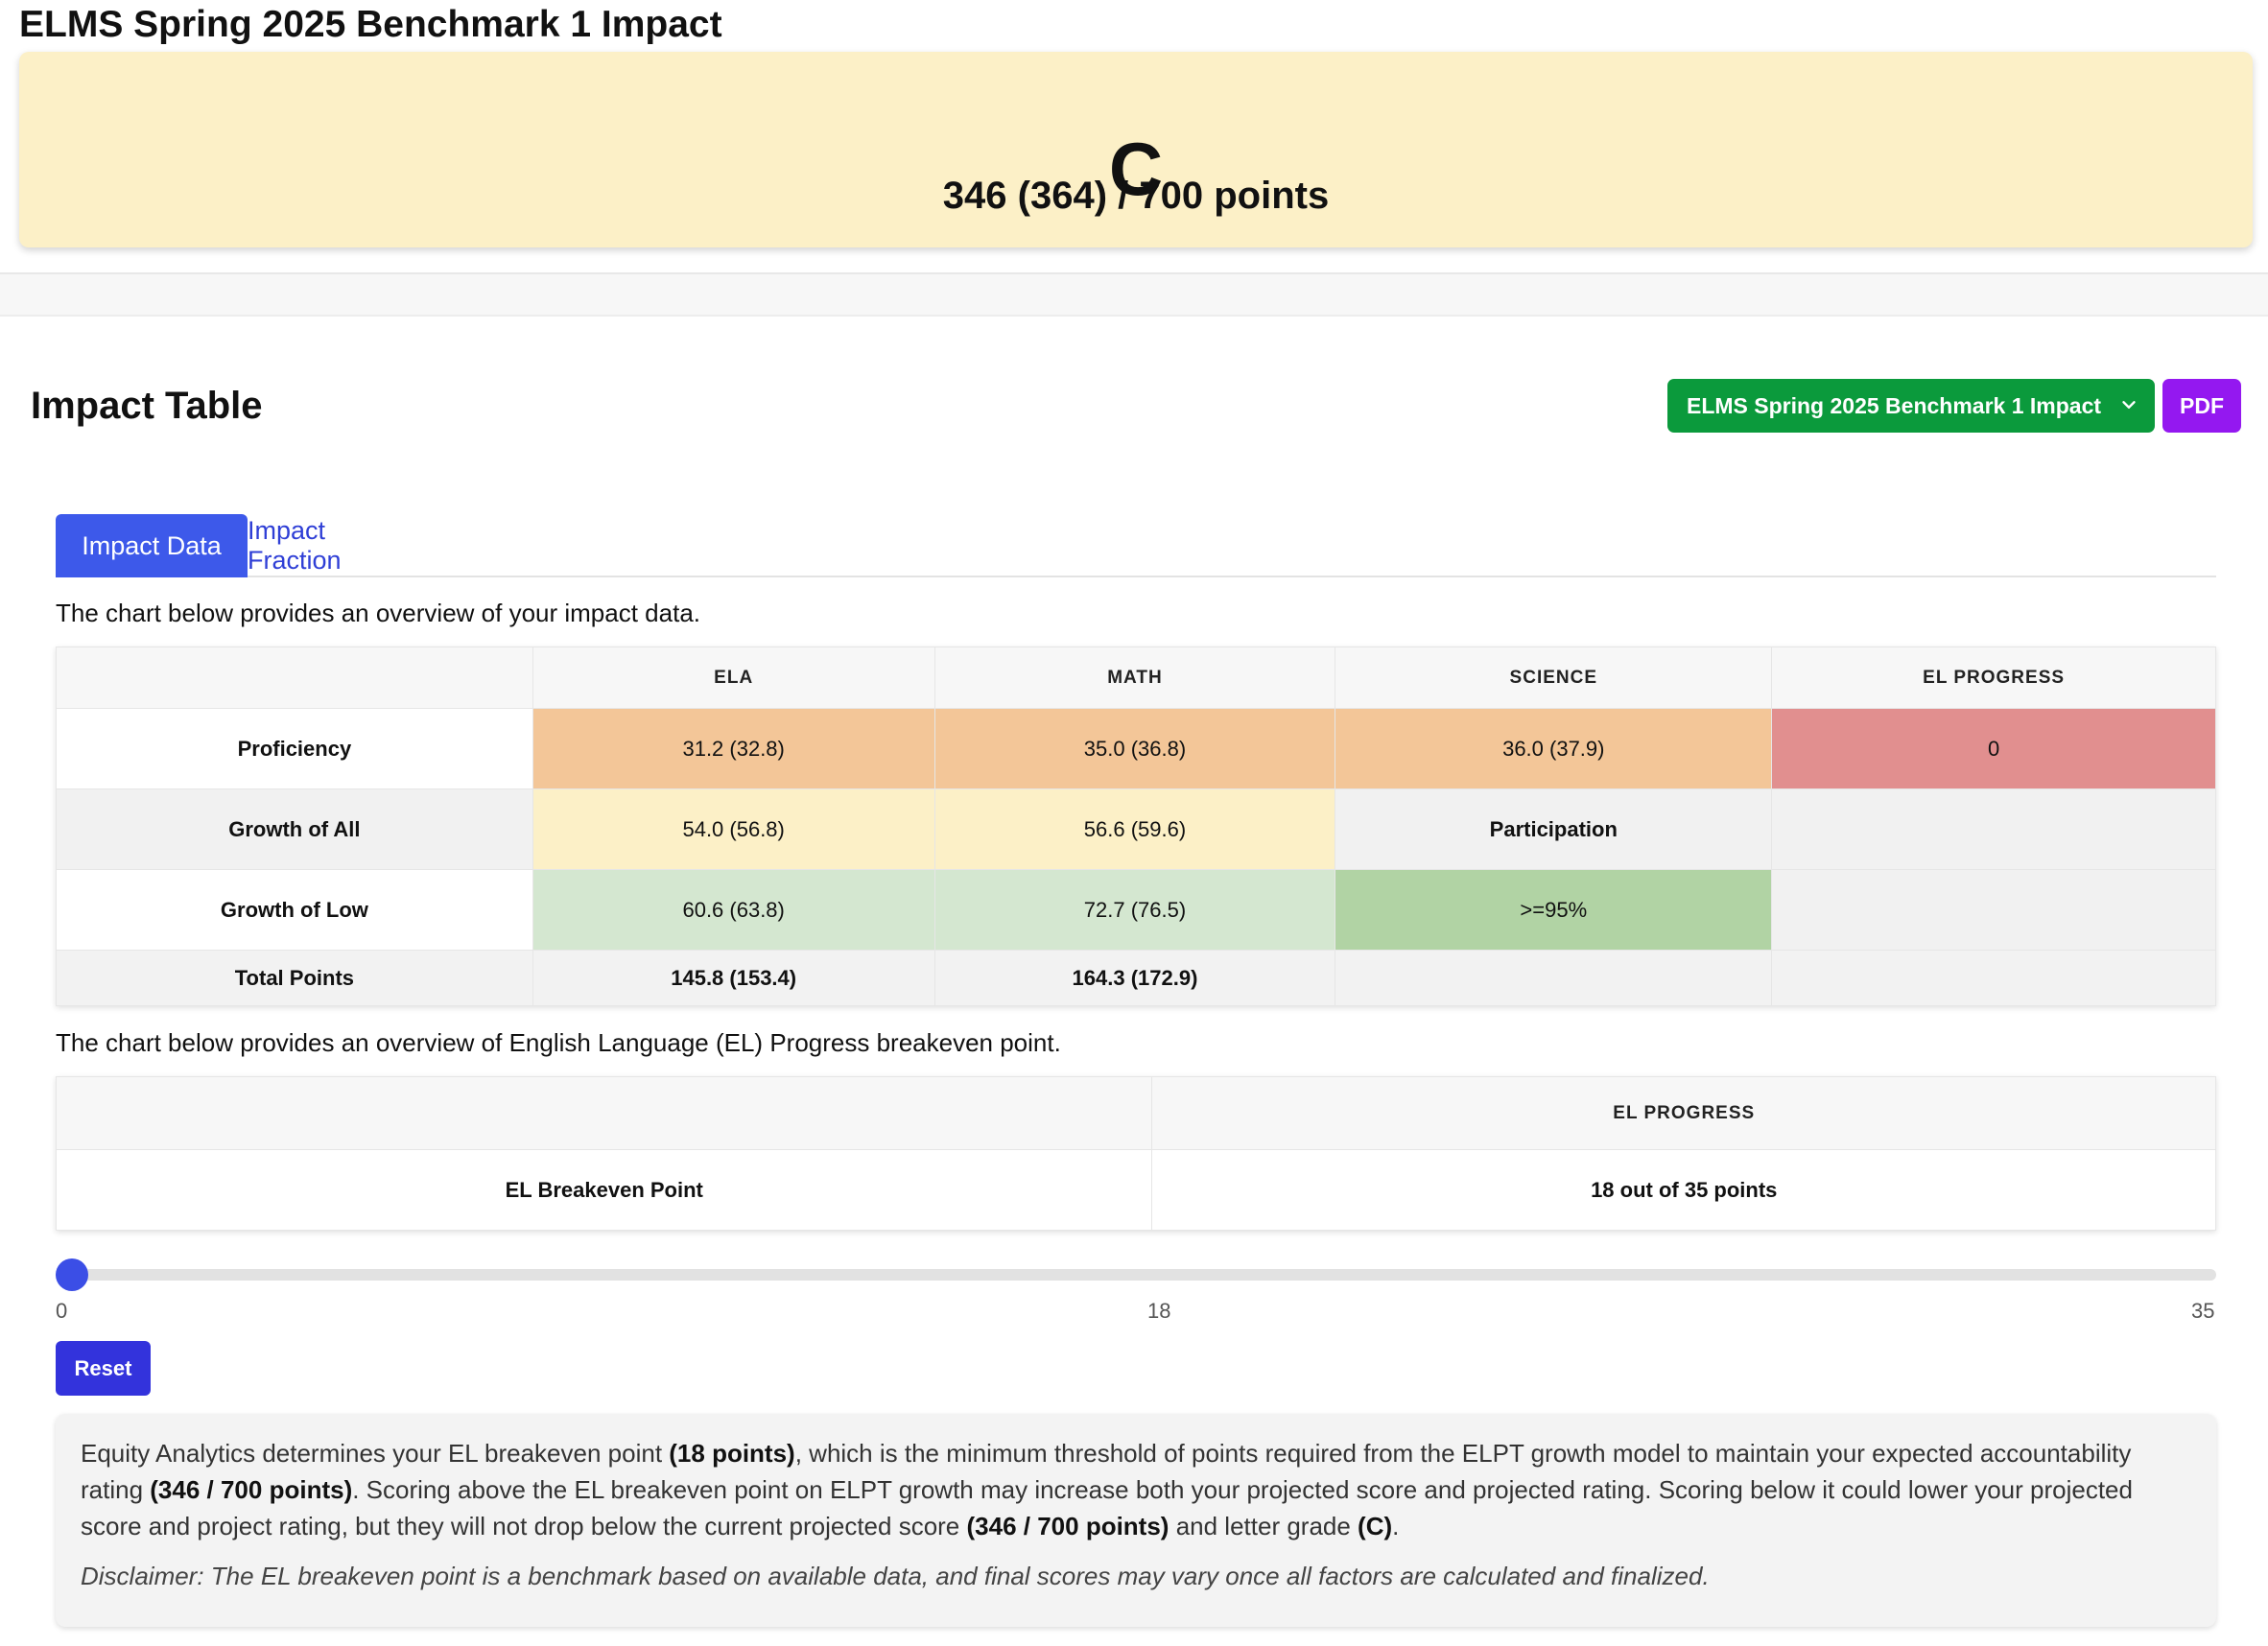  Describe the element at coordinates (147, 406) in the screenshot. I see `section-title: Impact Table` at that location.